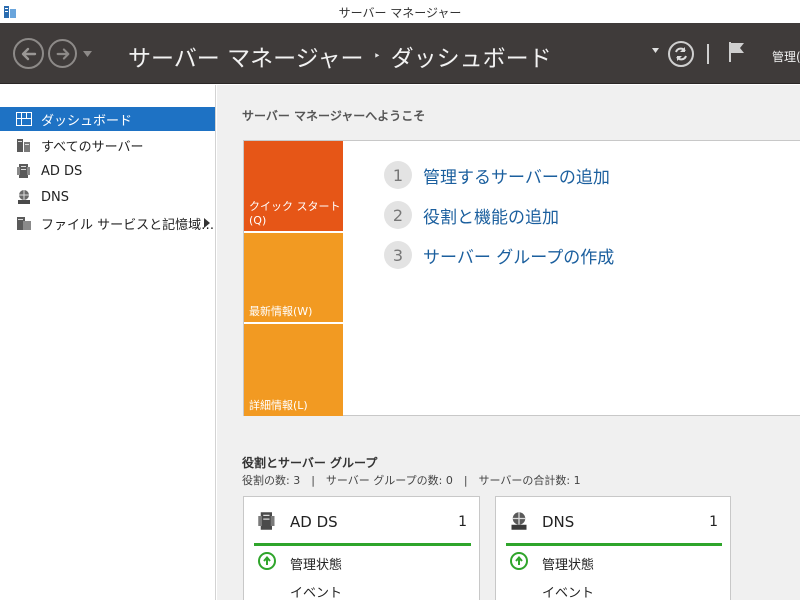 The image size is (800, 600). What do you see at coordinates (107, 197) in the screenshot?
I see `sidebar-item-dns: DNS` at bounding box center [107, 197].